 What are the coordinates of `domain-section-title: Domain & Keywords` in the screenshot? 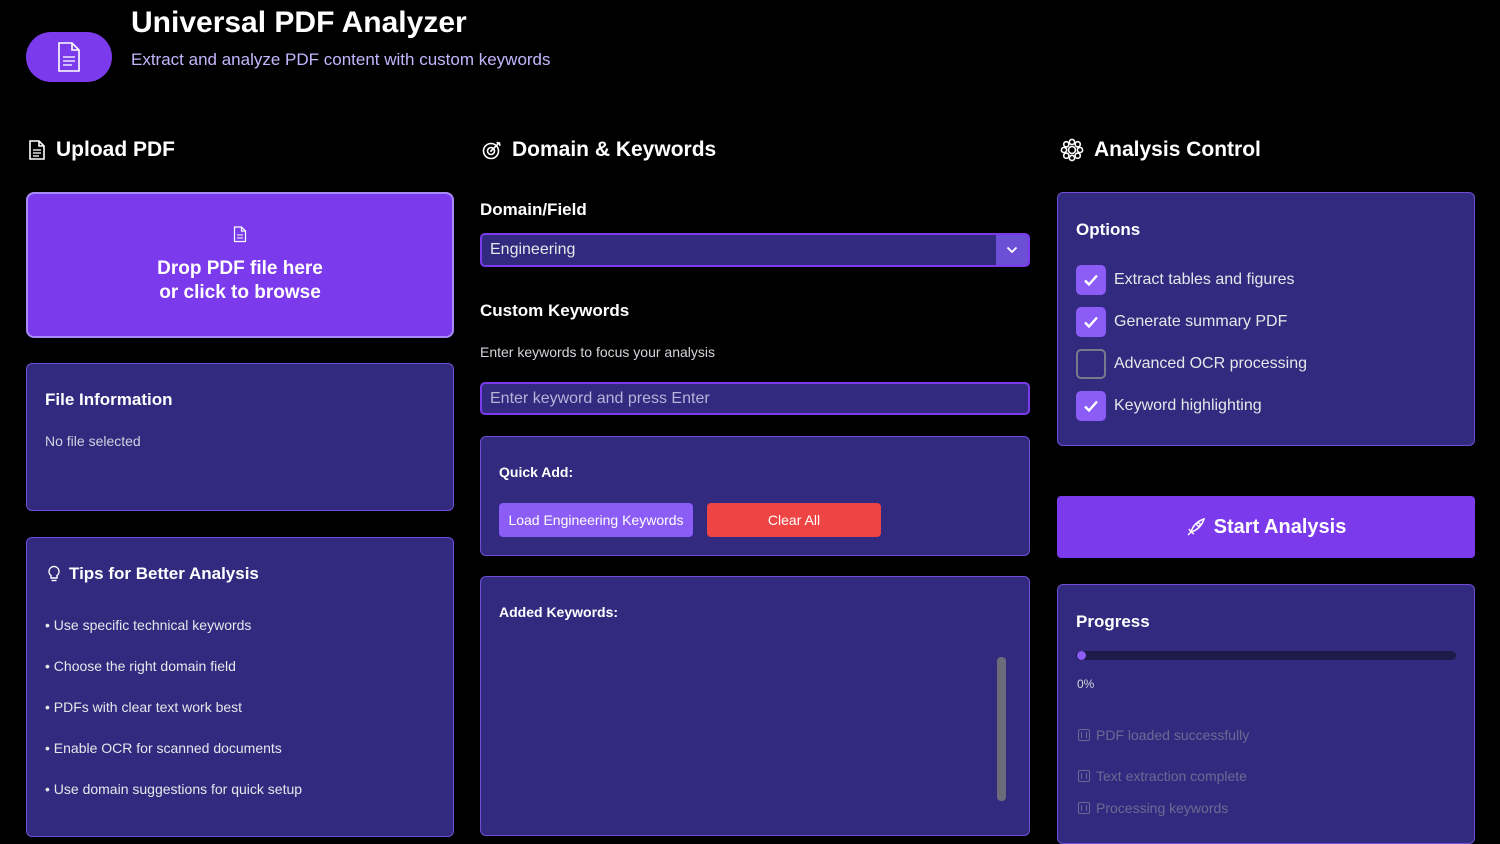 It's located at (599, 150).